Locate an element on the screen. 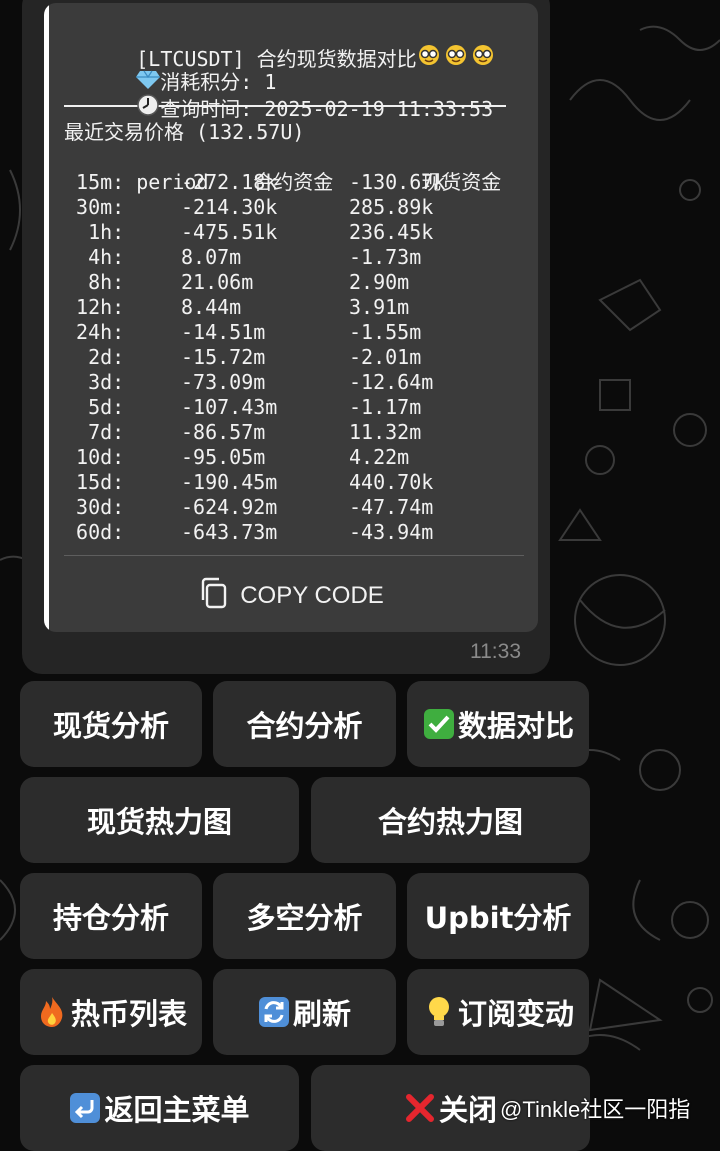 Image resolution: width=720 pixels, height=1151 pixels. table-row: 7d: -86.57m 11.32m is located at coordinates (296, 432).